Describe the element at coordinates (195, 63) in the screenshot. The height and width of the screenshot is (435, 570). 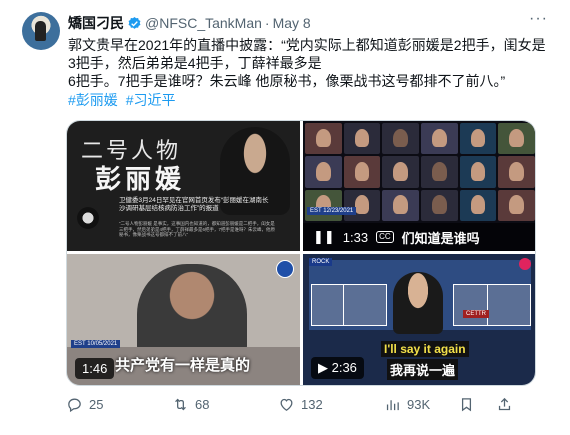
I see `tweet-text-line: 3把手，然后弟弟是4把手，丁薛祥最多是` at that location.